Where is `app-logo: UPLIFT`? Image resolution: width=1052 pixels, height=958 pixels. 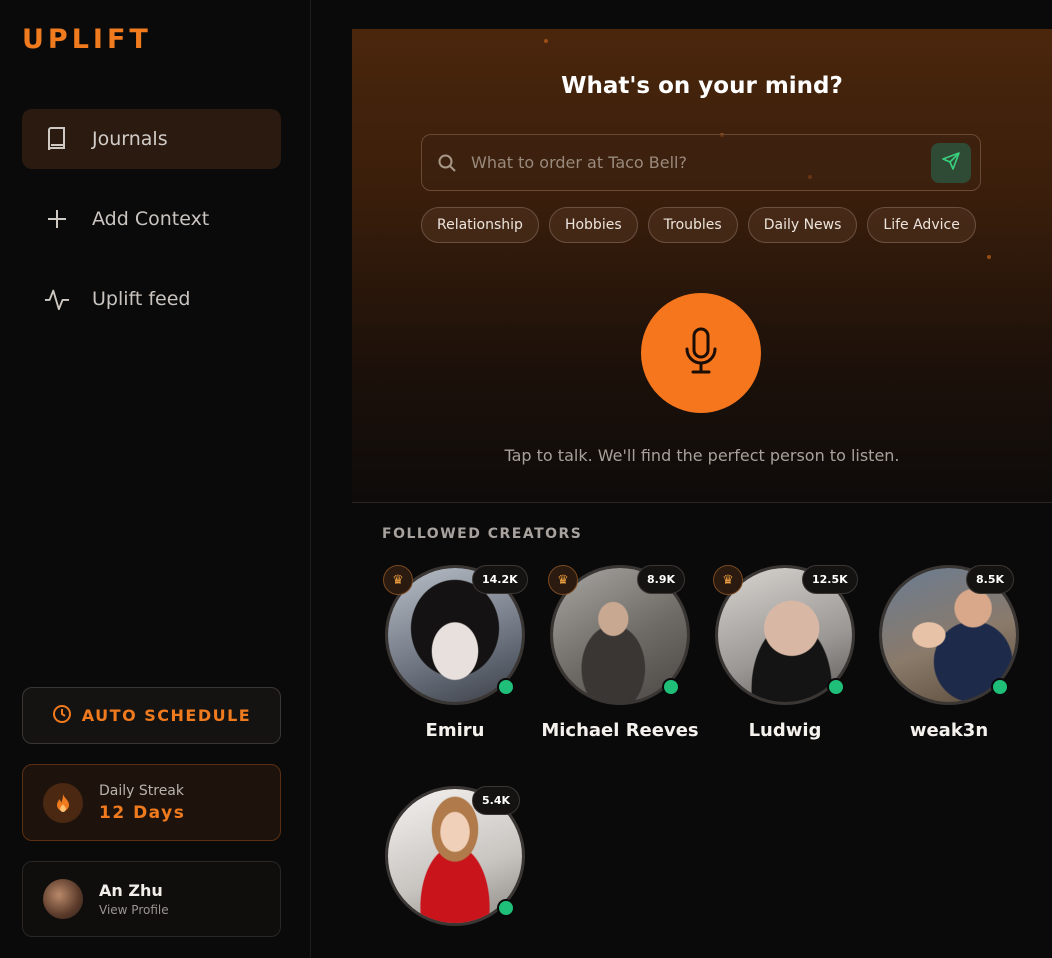
app-logo: UPLIFT is located at coordinates (87, 39).